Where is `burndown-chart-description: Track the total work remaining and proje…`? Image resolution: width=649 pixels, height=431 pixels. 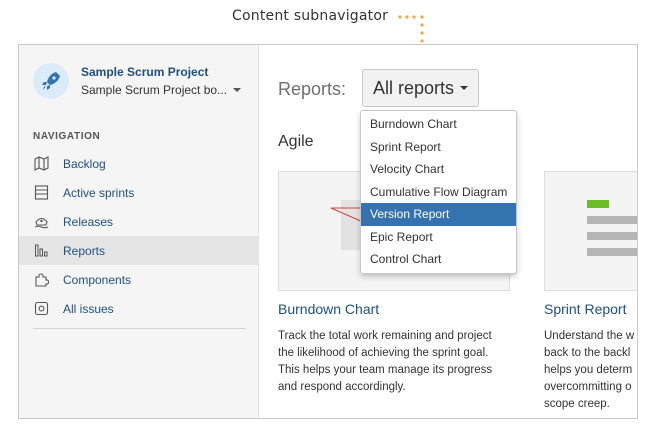 burndown-chart-description: Track the total work remaining and proje… is located at coordinates (396, 362).